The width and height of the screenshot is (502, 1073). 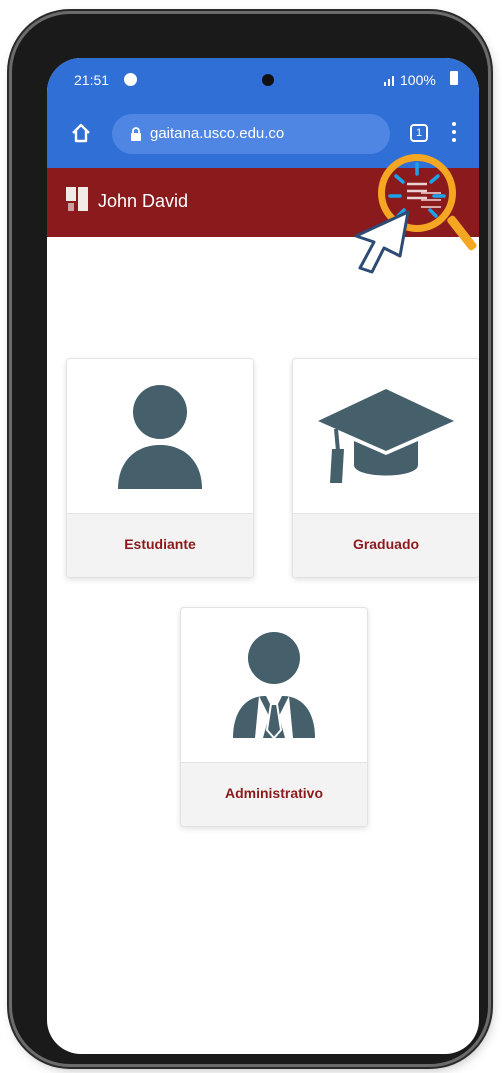 I want to click on tab-switcher-button: 1, so click(x=419, y=133).